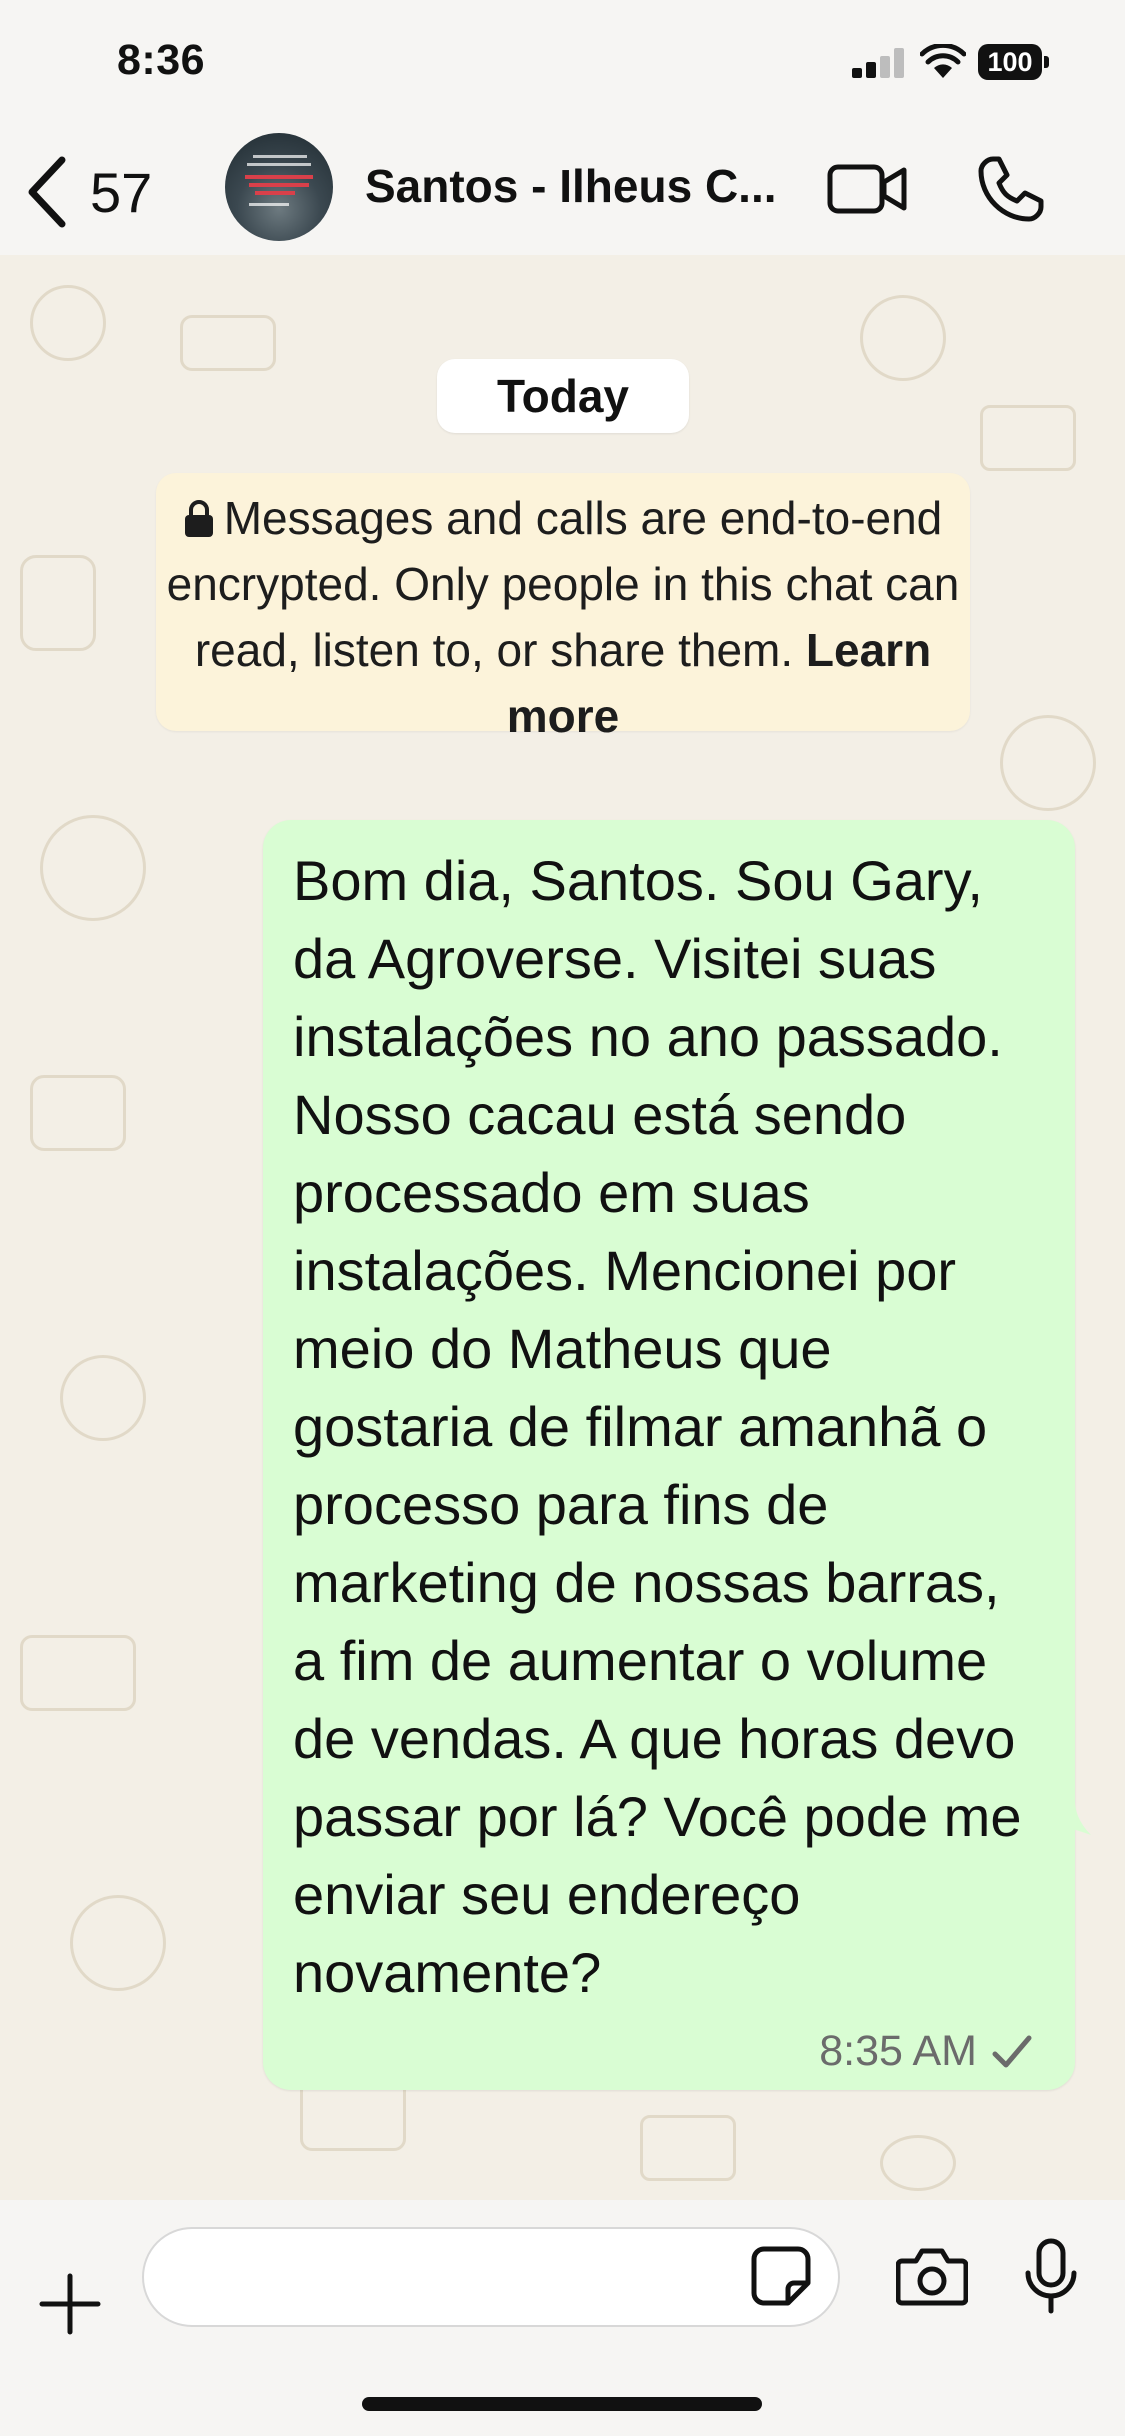 This screenshot has width=1125, height=2436. I want to click on battery-level: 100, so click(1010, 62).